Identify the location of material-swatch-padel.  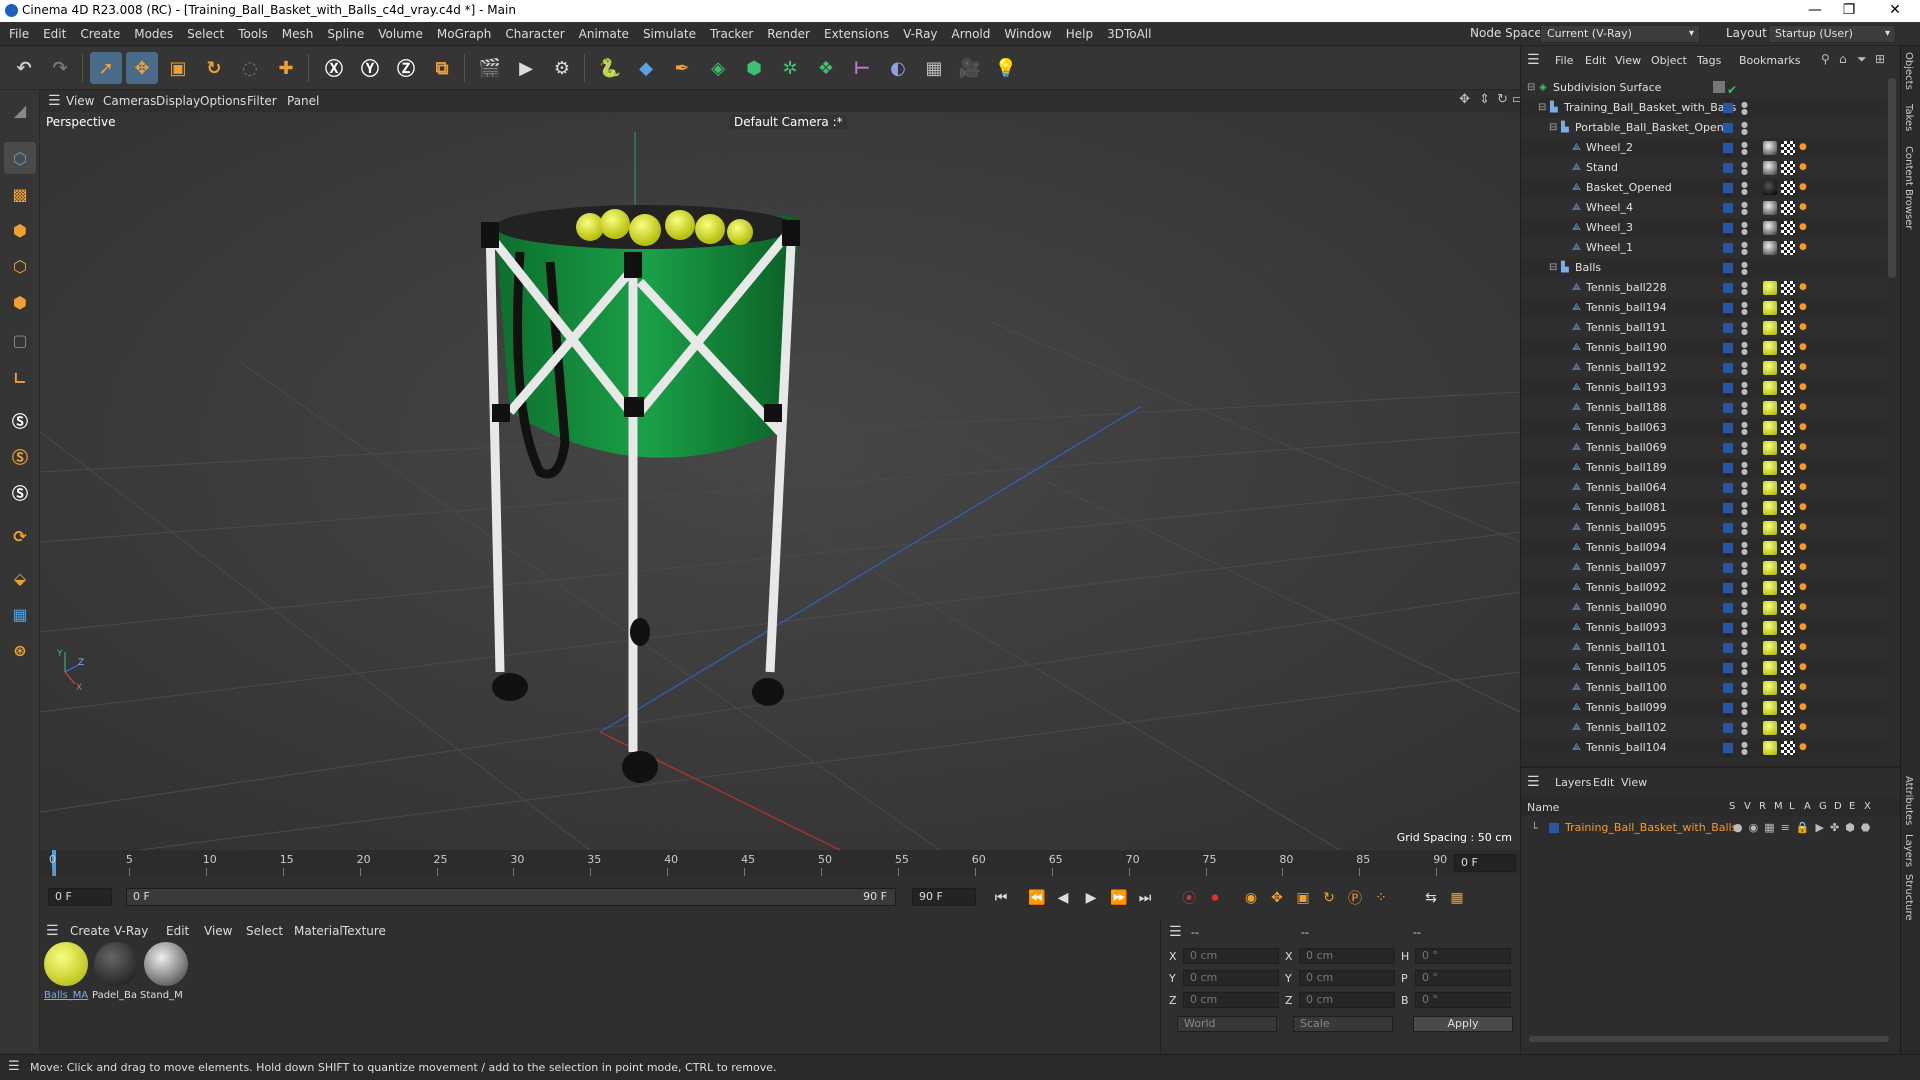
(116, 964).